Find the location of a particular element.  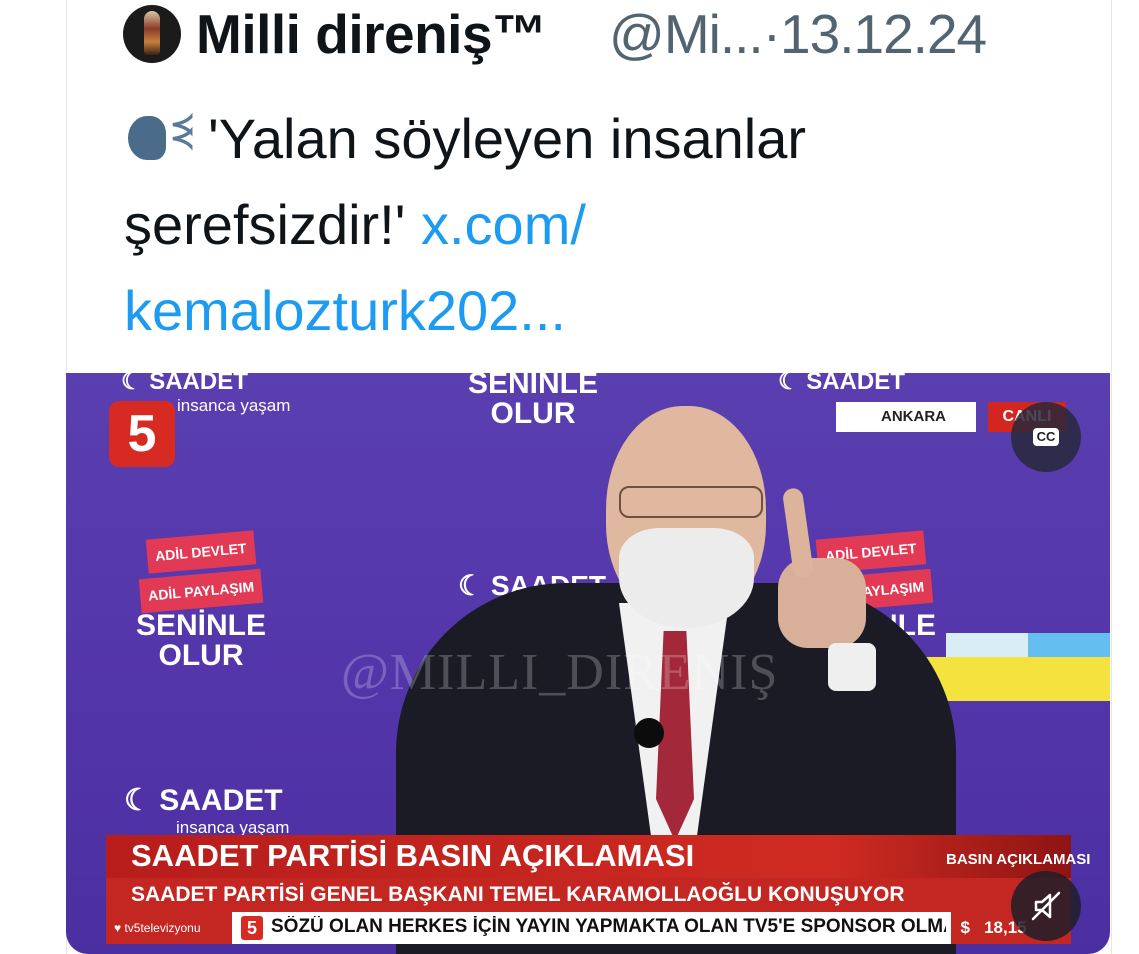

closed-captions-button: CC is located at coordinates (1046, 437).